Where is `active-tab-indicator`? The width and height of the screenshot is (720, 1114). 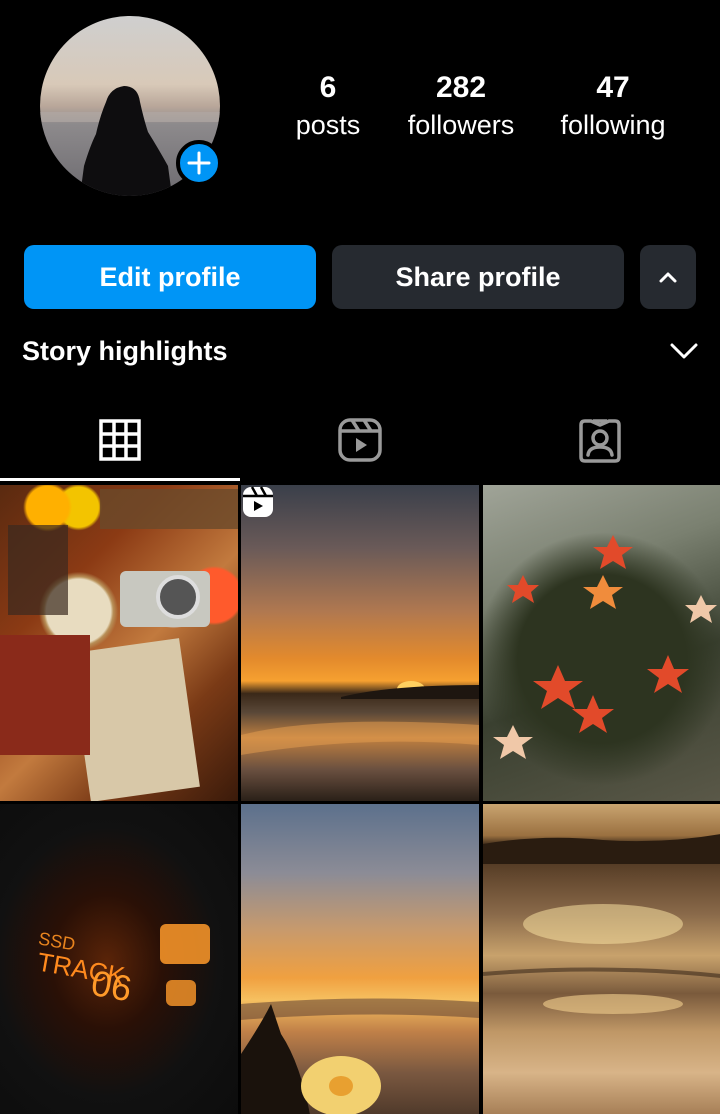 active-tab-indicator is located at coordinates (120, 479).